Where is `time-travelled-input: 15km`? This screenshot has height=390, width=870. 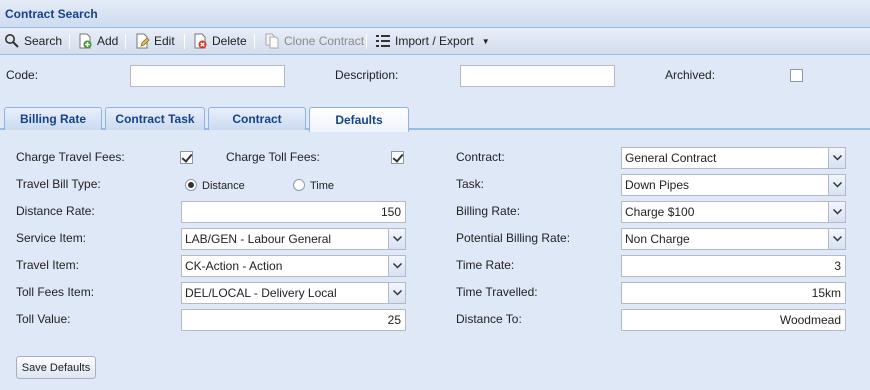
time-travelled-input: 15km is located at coordinates (733, 293).